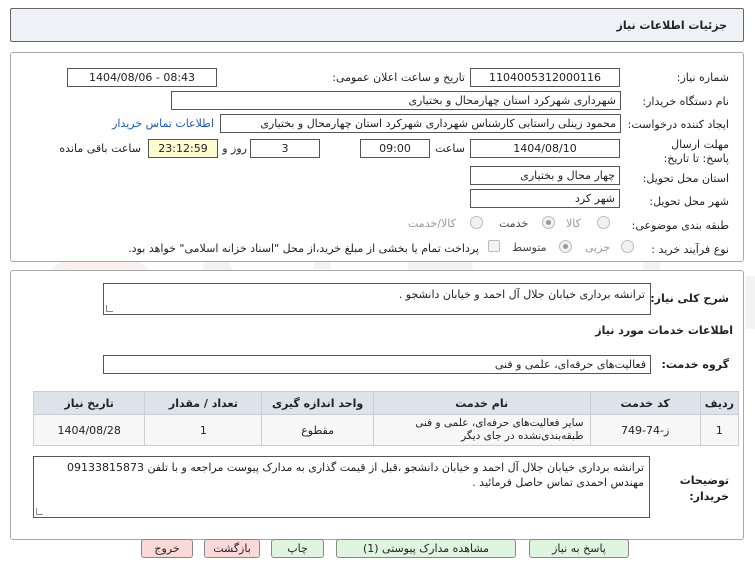  I want to click on category-option-service: خدمت, so click(514, 223).